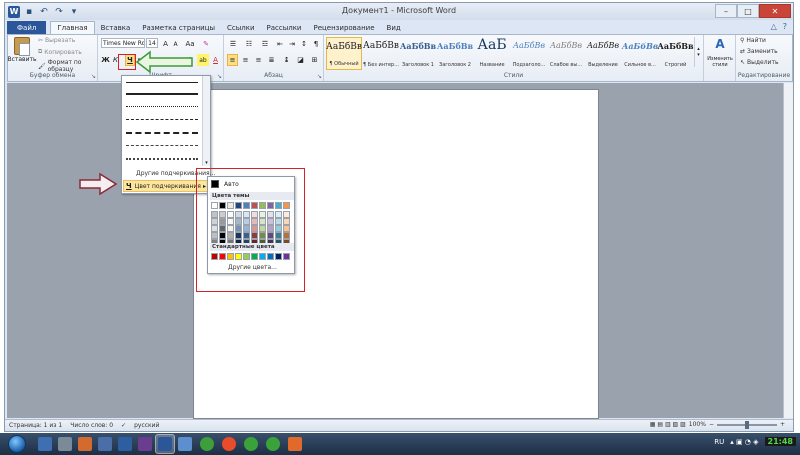 This screenshot has width=800, height=455. What do you see at coordinates (45, 444) in the screenshot?
I see `explorer-icon` at bounding box center [45, 444].